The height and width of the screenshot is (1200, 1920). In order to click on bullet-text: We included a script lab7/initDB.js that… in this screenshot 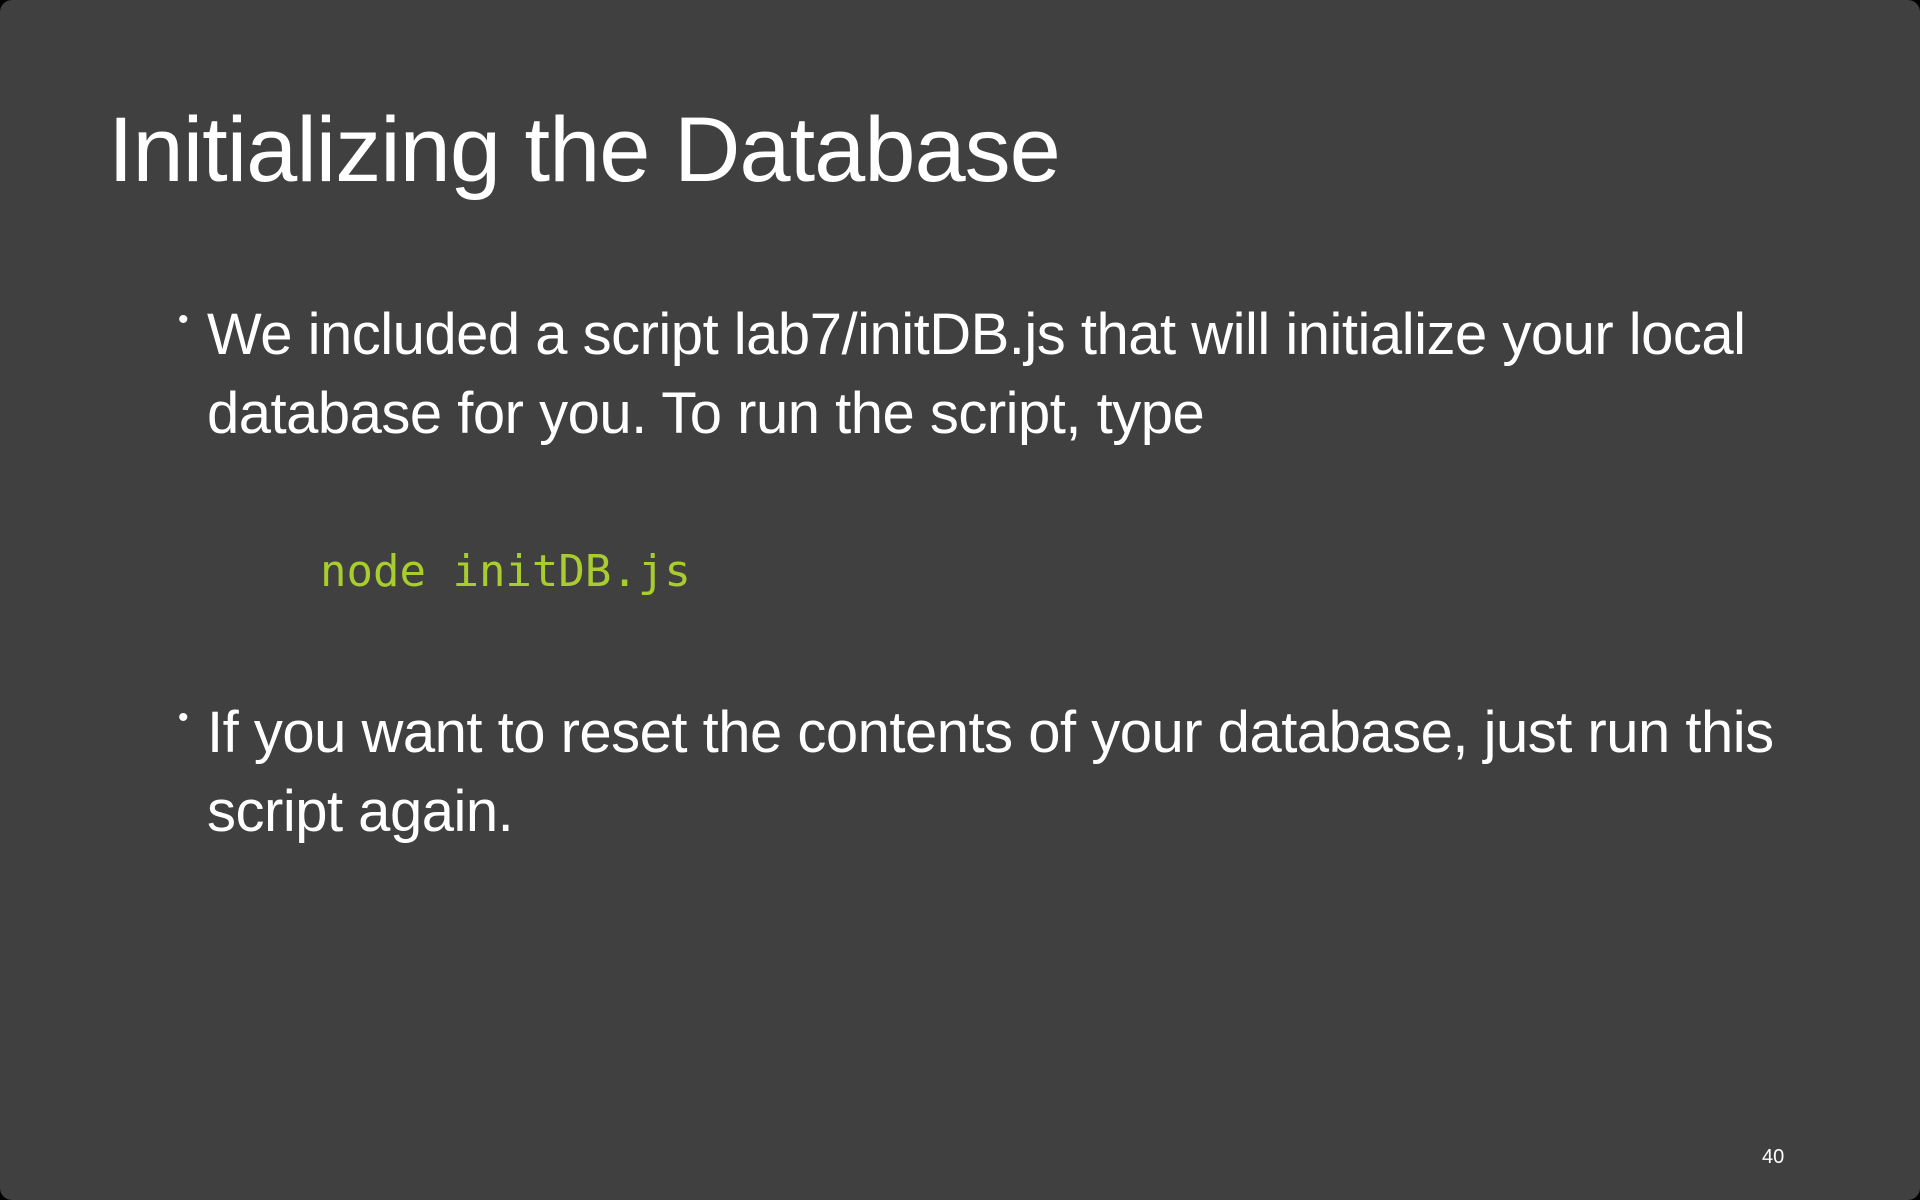, I will do `click(976, 374)`.